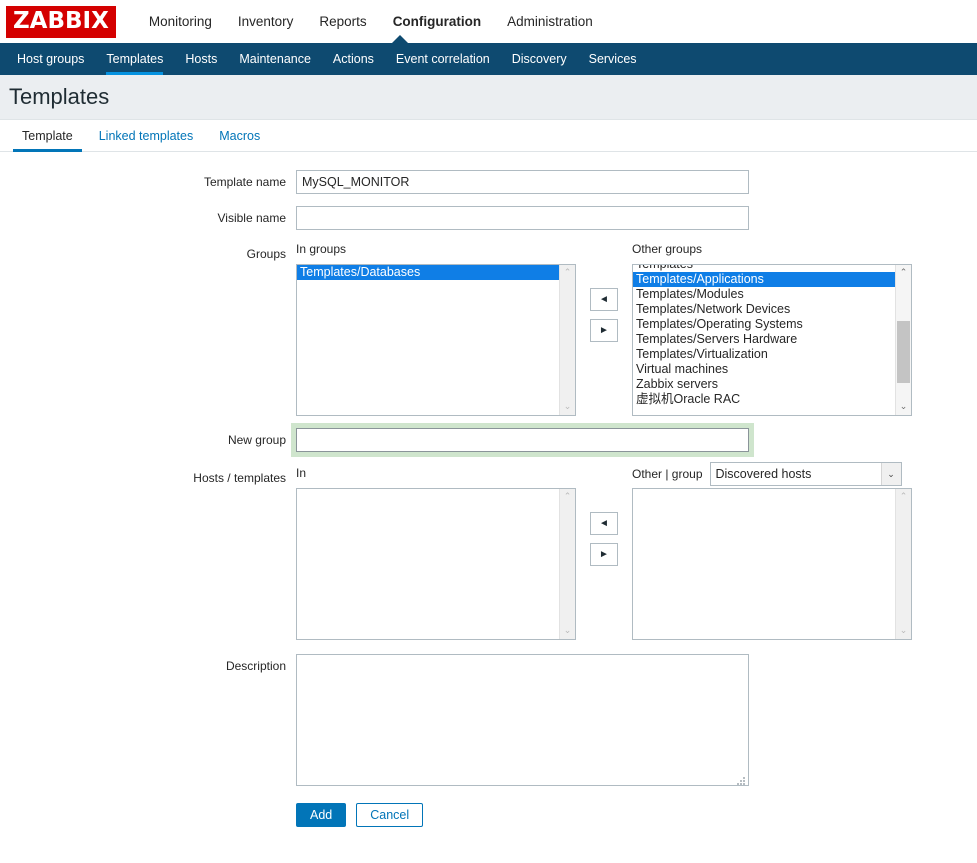  I want to click on form-tabs: Template Linked templates Macros, so click(488, 136).